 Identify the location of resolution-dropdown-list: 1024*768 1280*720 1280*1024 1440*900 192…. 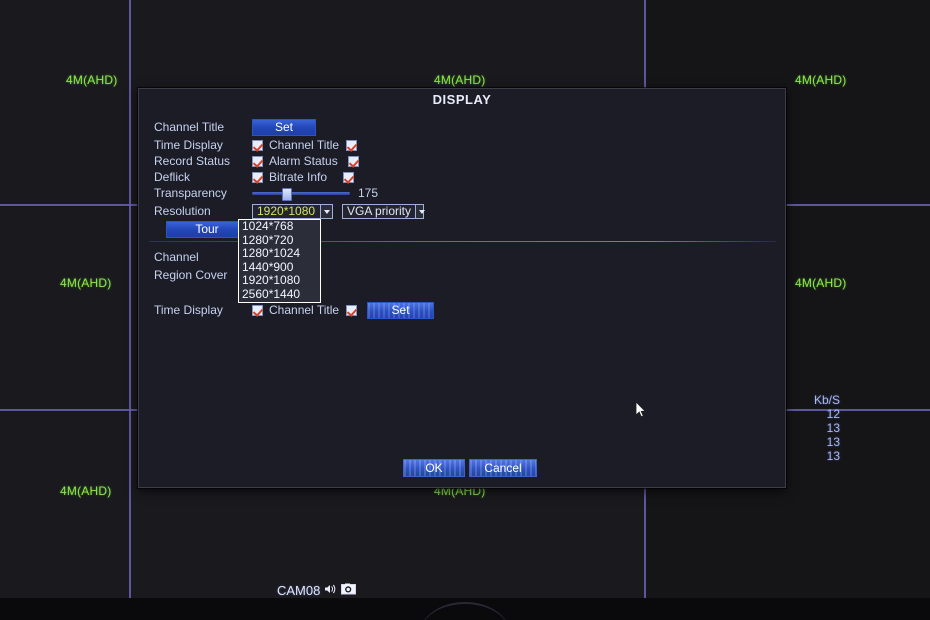
(279, 261).